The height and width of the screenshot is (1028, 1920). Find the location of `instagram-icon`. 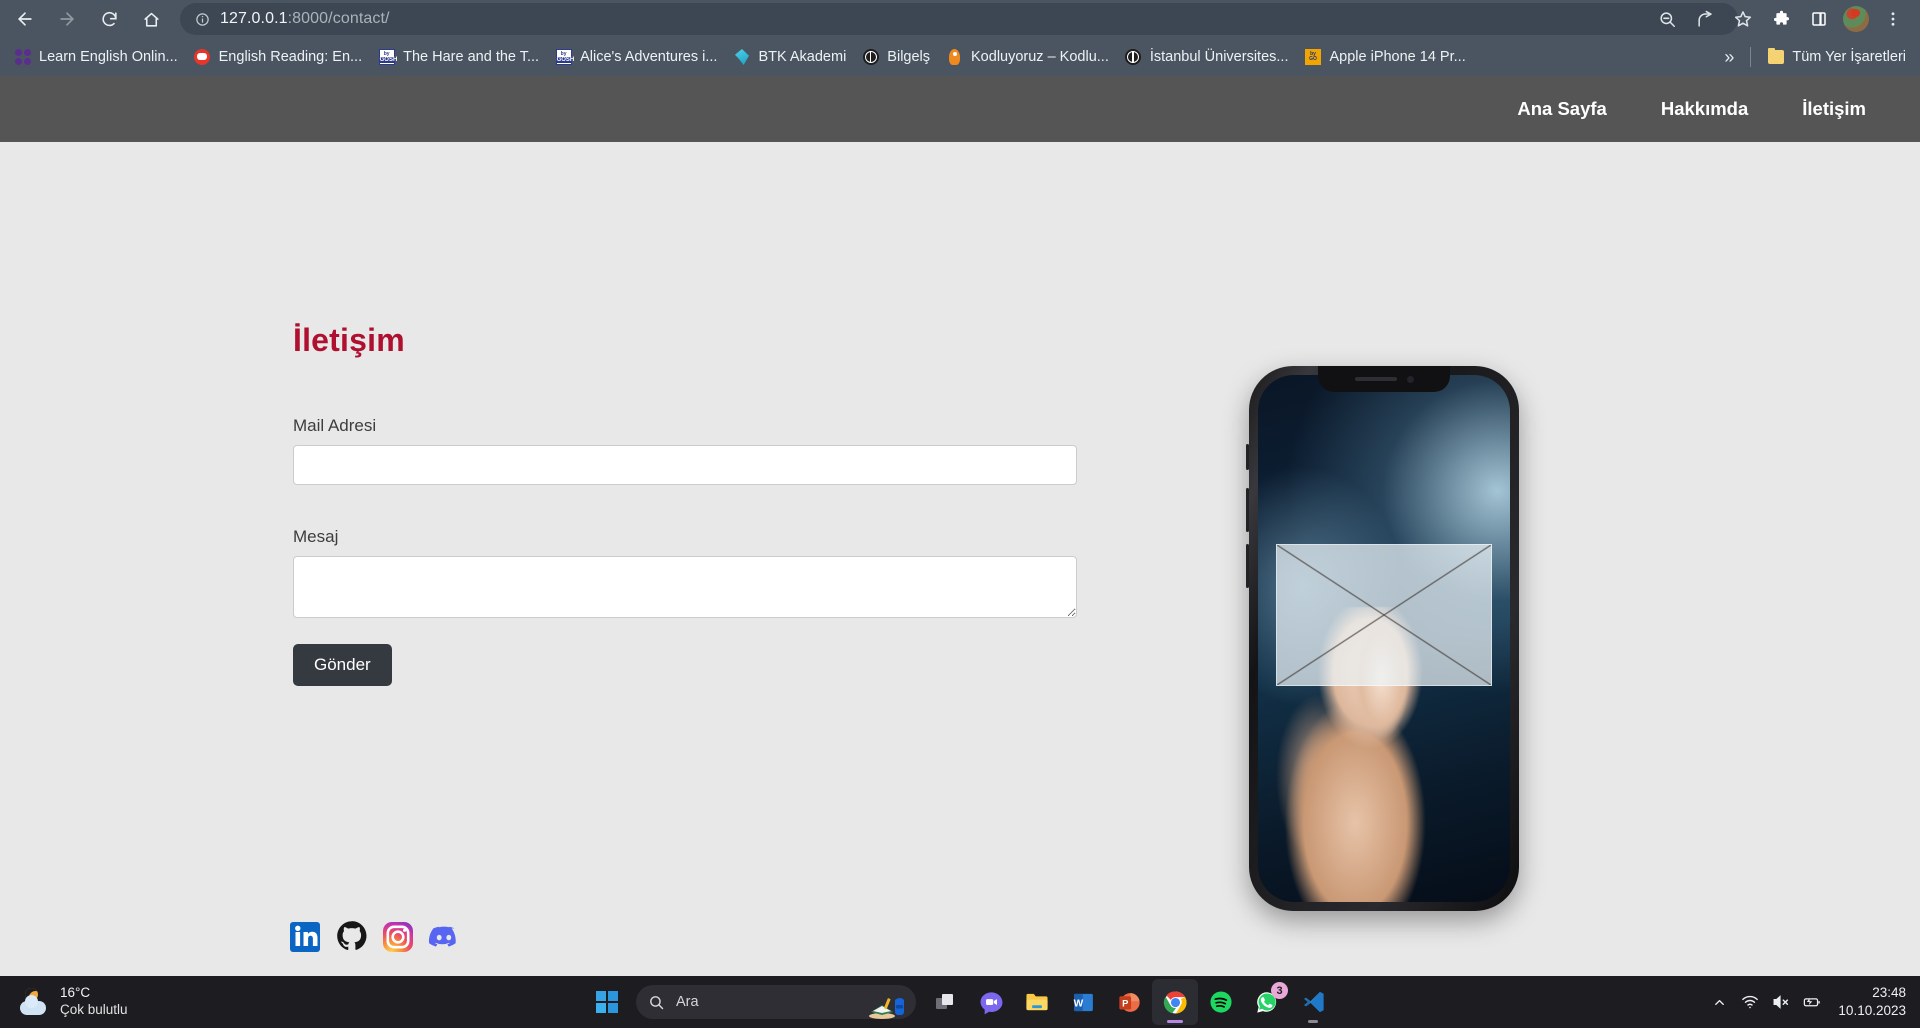

instagram-icon is located at coordinates (398, 935).